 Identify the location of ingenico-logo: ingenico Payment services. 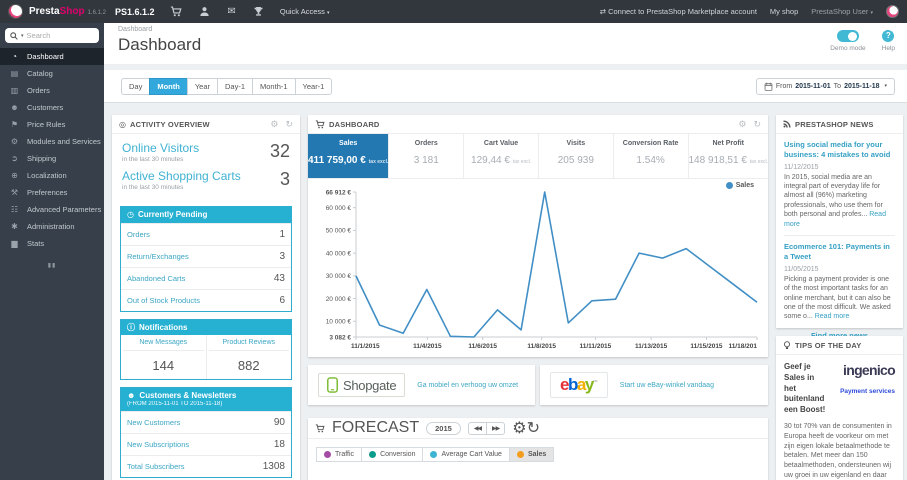
(868, 378).